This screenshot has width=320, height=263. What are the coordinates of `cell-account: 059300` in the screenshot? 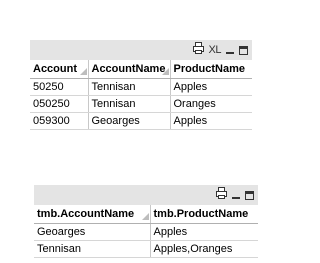 It's located at (59, 121).